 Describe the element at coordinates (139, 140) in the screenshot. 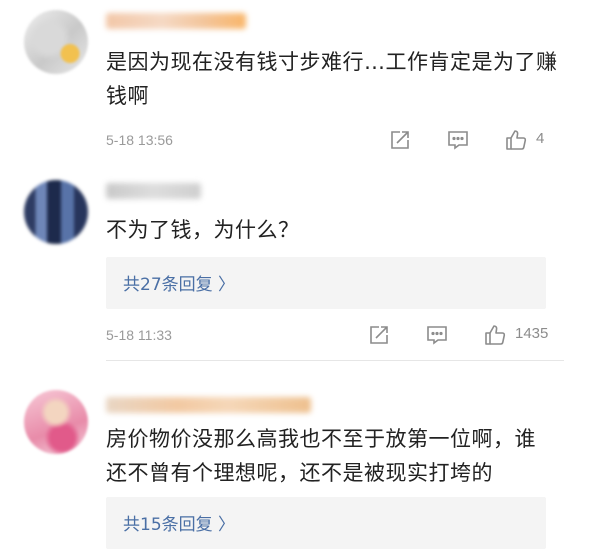

I see `comment-timestamp: 5-18 13:56` at that location.